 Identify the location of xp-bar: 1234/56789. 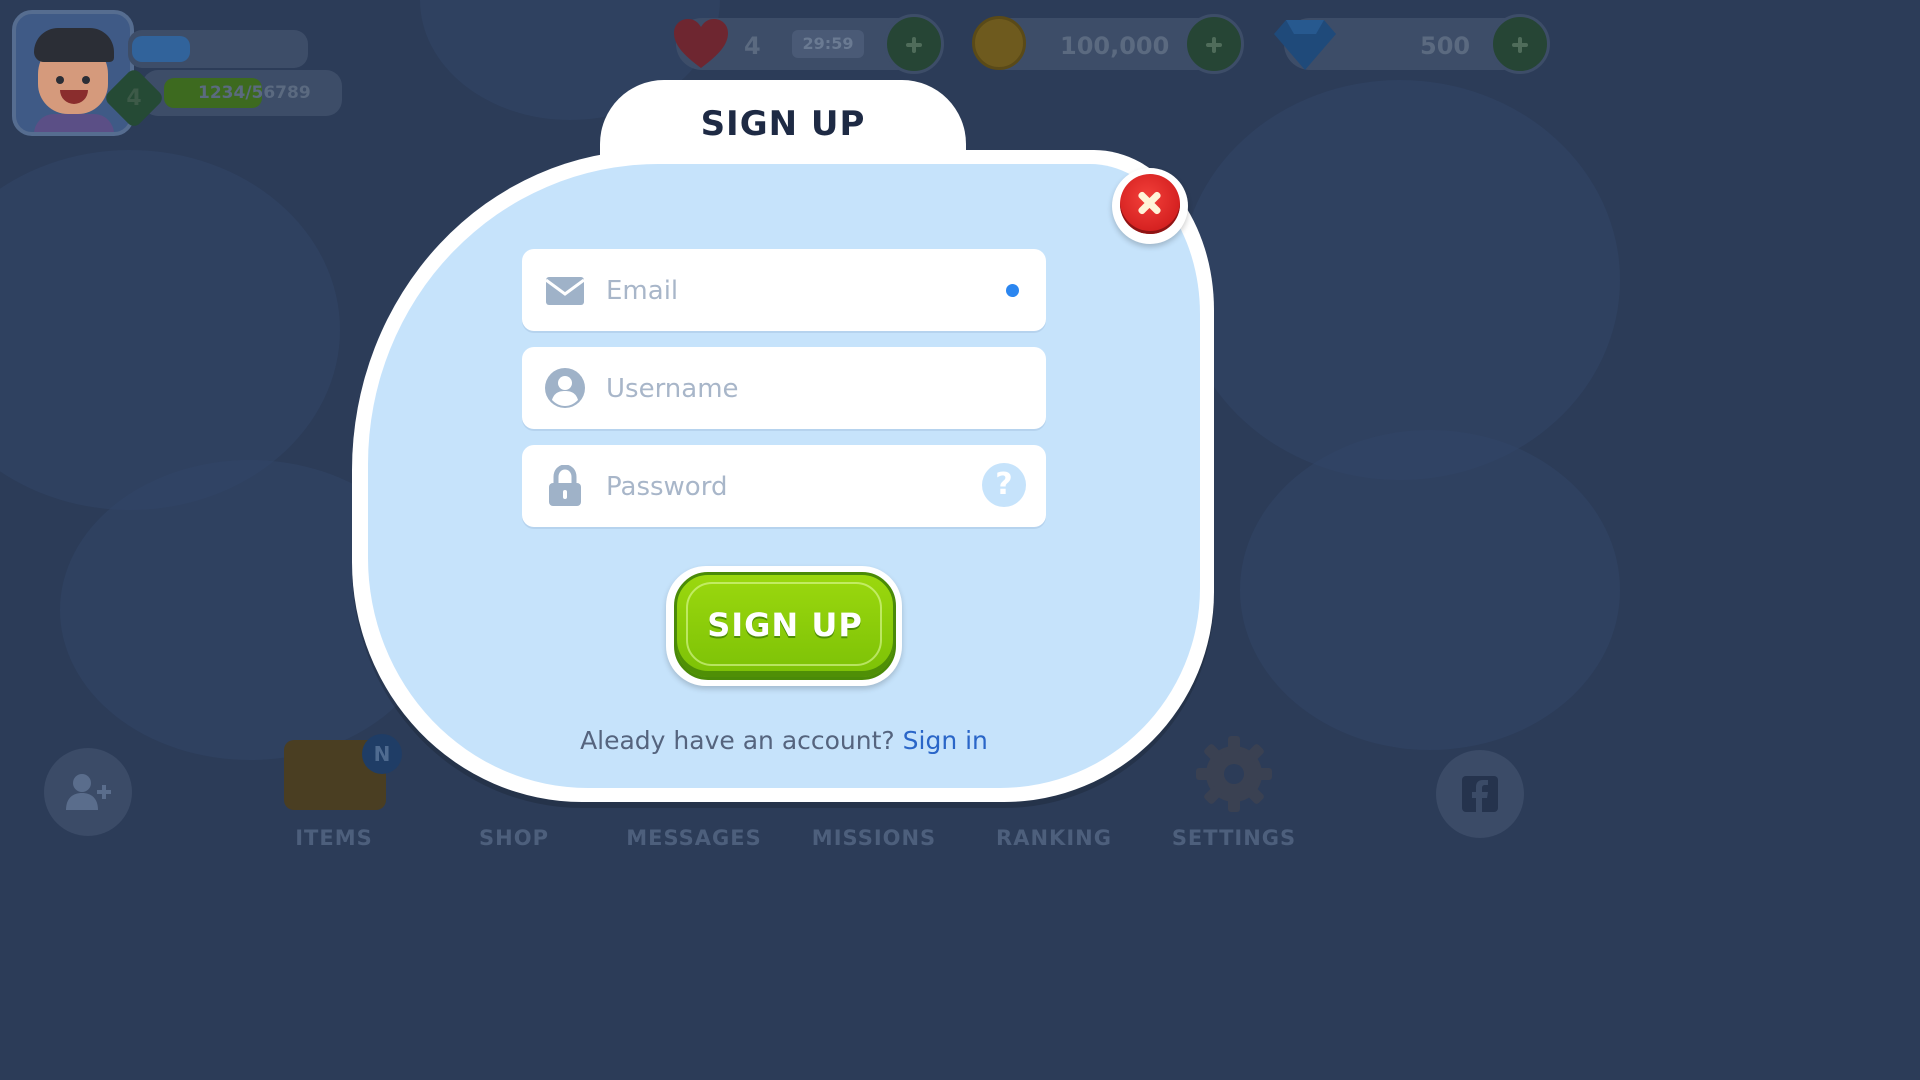
(242, 93).